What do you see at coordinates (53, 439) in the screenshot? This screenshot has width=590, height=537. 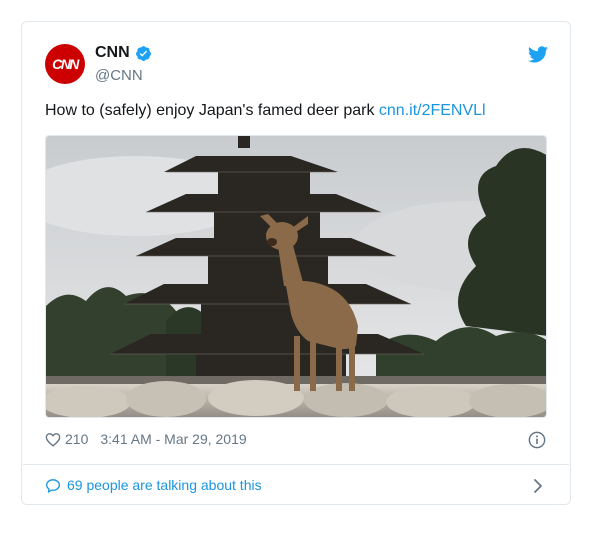 I see `heart-icon` at bounding box center [53, 439].